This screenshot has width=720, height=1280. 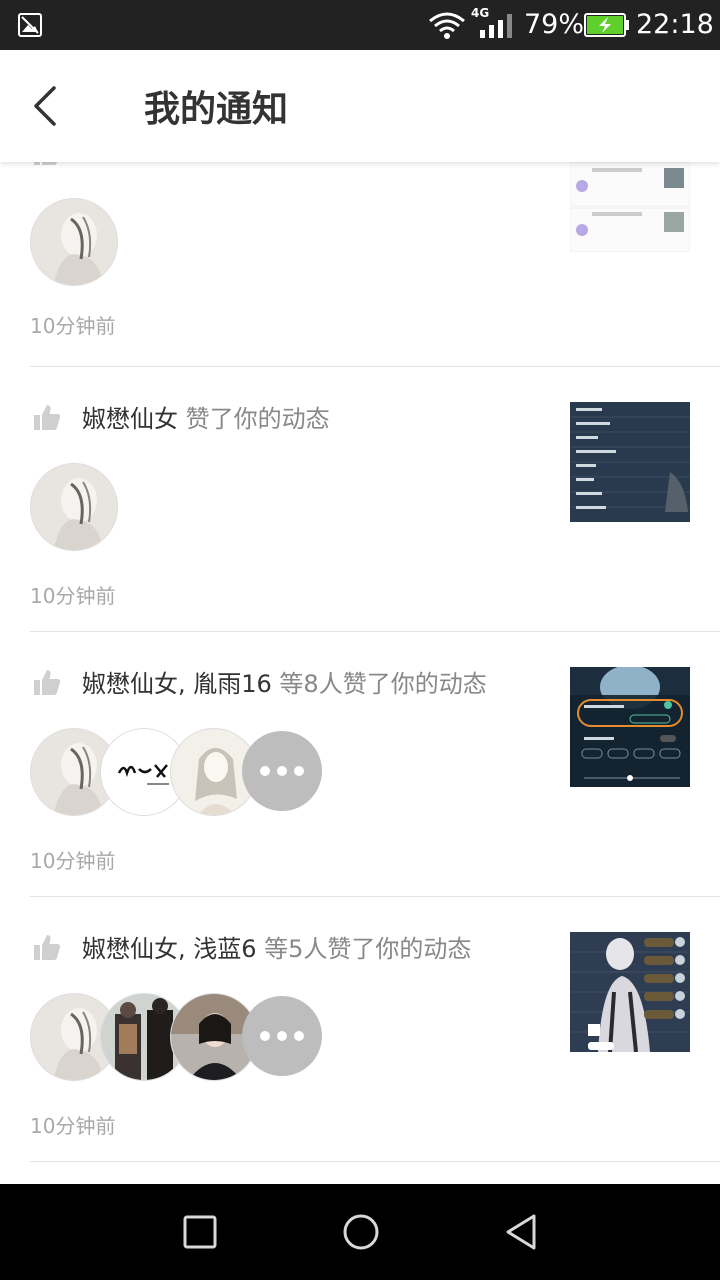 I want to click on back-arrow-icon, so click(x=45, y=106).